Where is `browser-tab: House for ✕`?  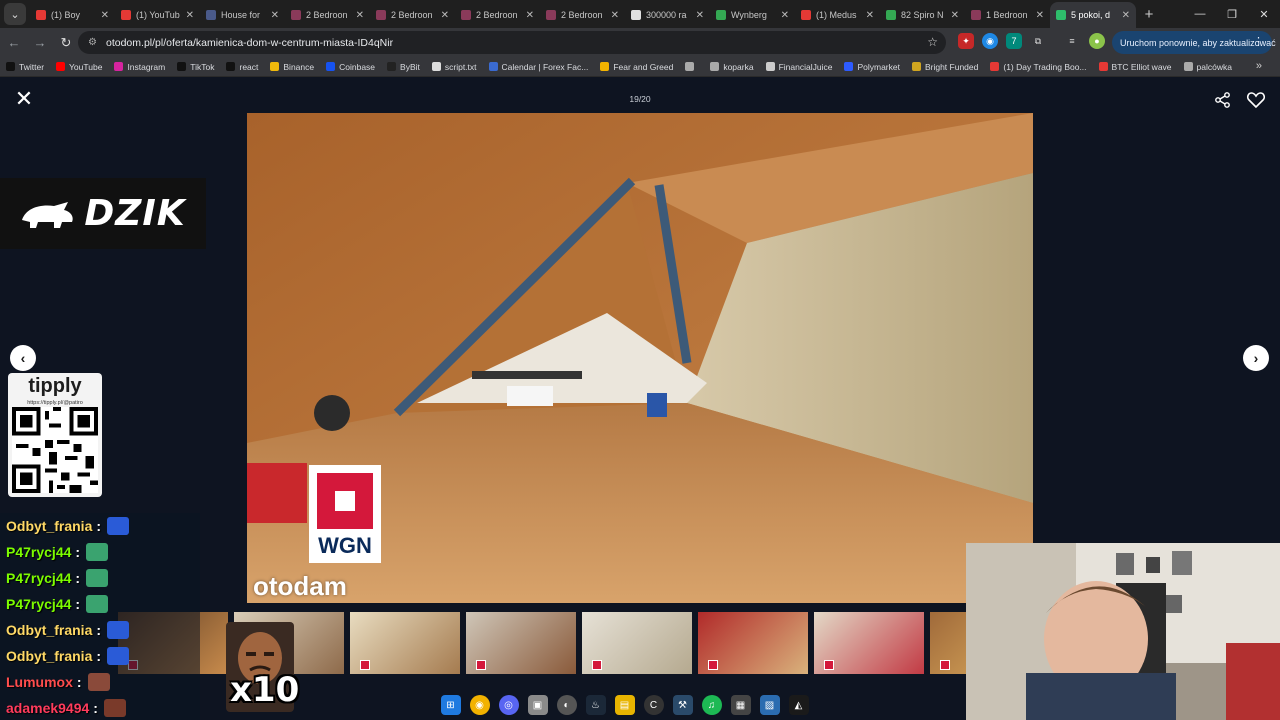 browser-tab: House for ✕ is located at coordinates (242, 15).